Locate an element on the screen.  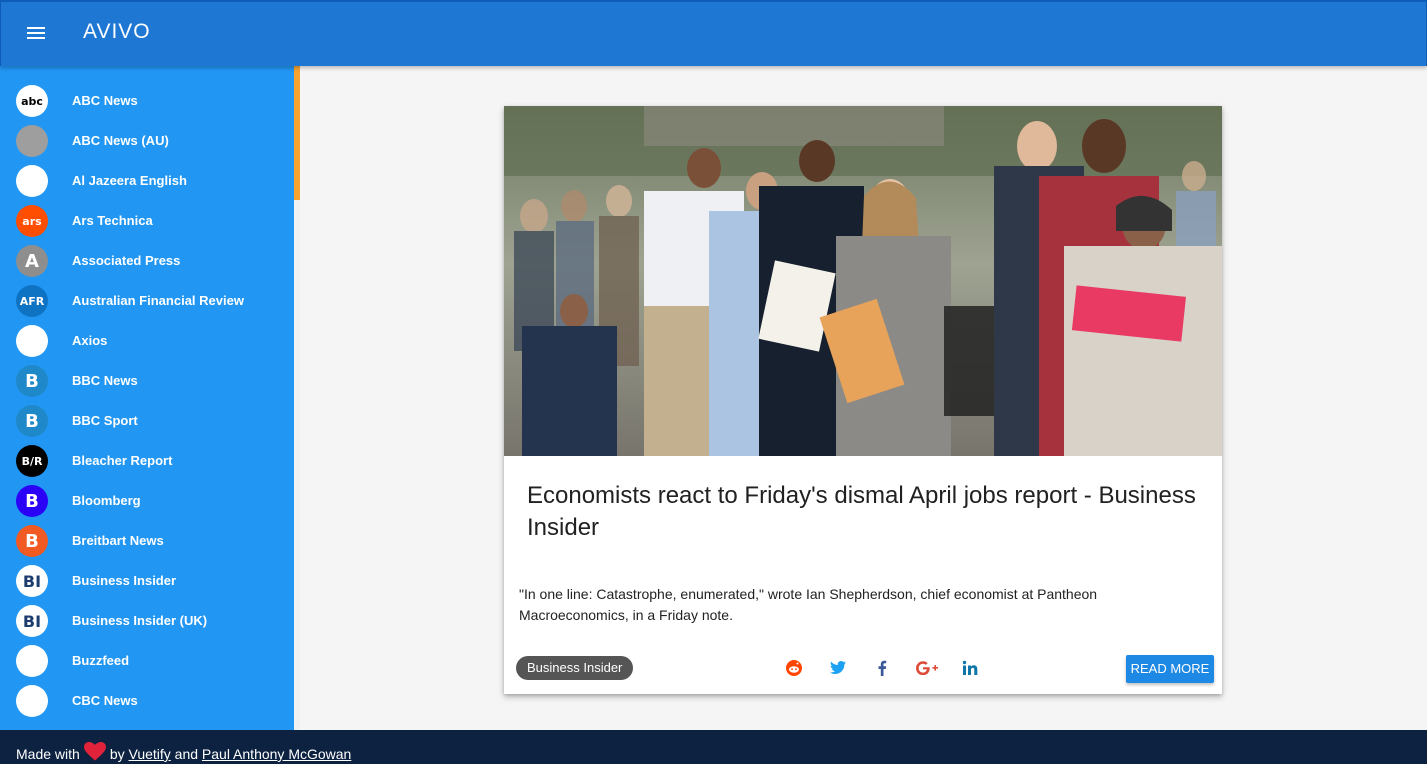
sidebar-item-label: Ars Technica is located at coordinates (112, 220).